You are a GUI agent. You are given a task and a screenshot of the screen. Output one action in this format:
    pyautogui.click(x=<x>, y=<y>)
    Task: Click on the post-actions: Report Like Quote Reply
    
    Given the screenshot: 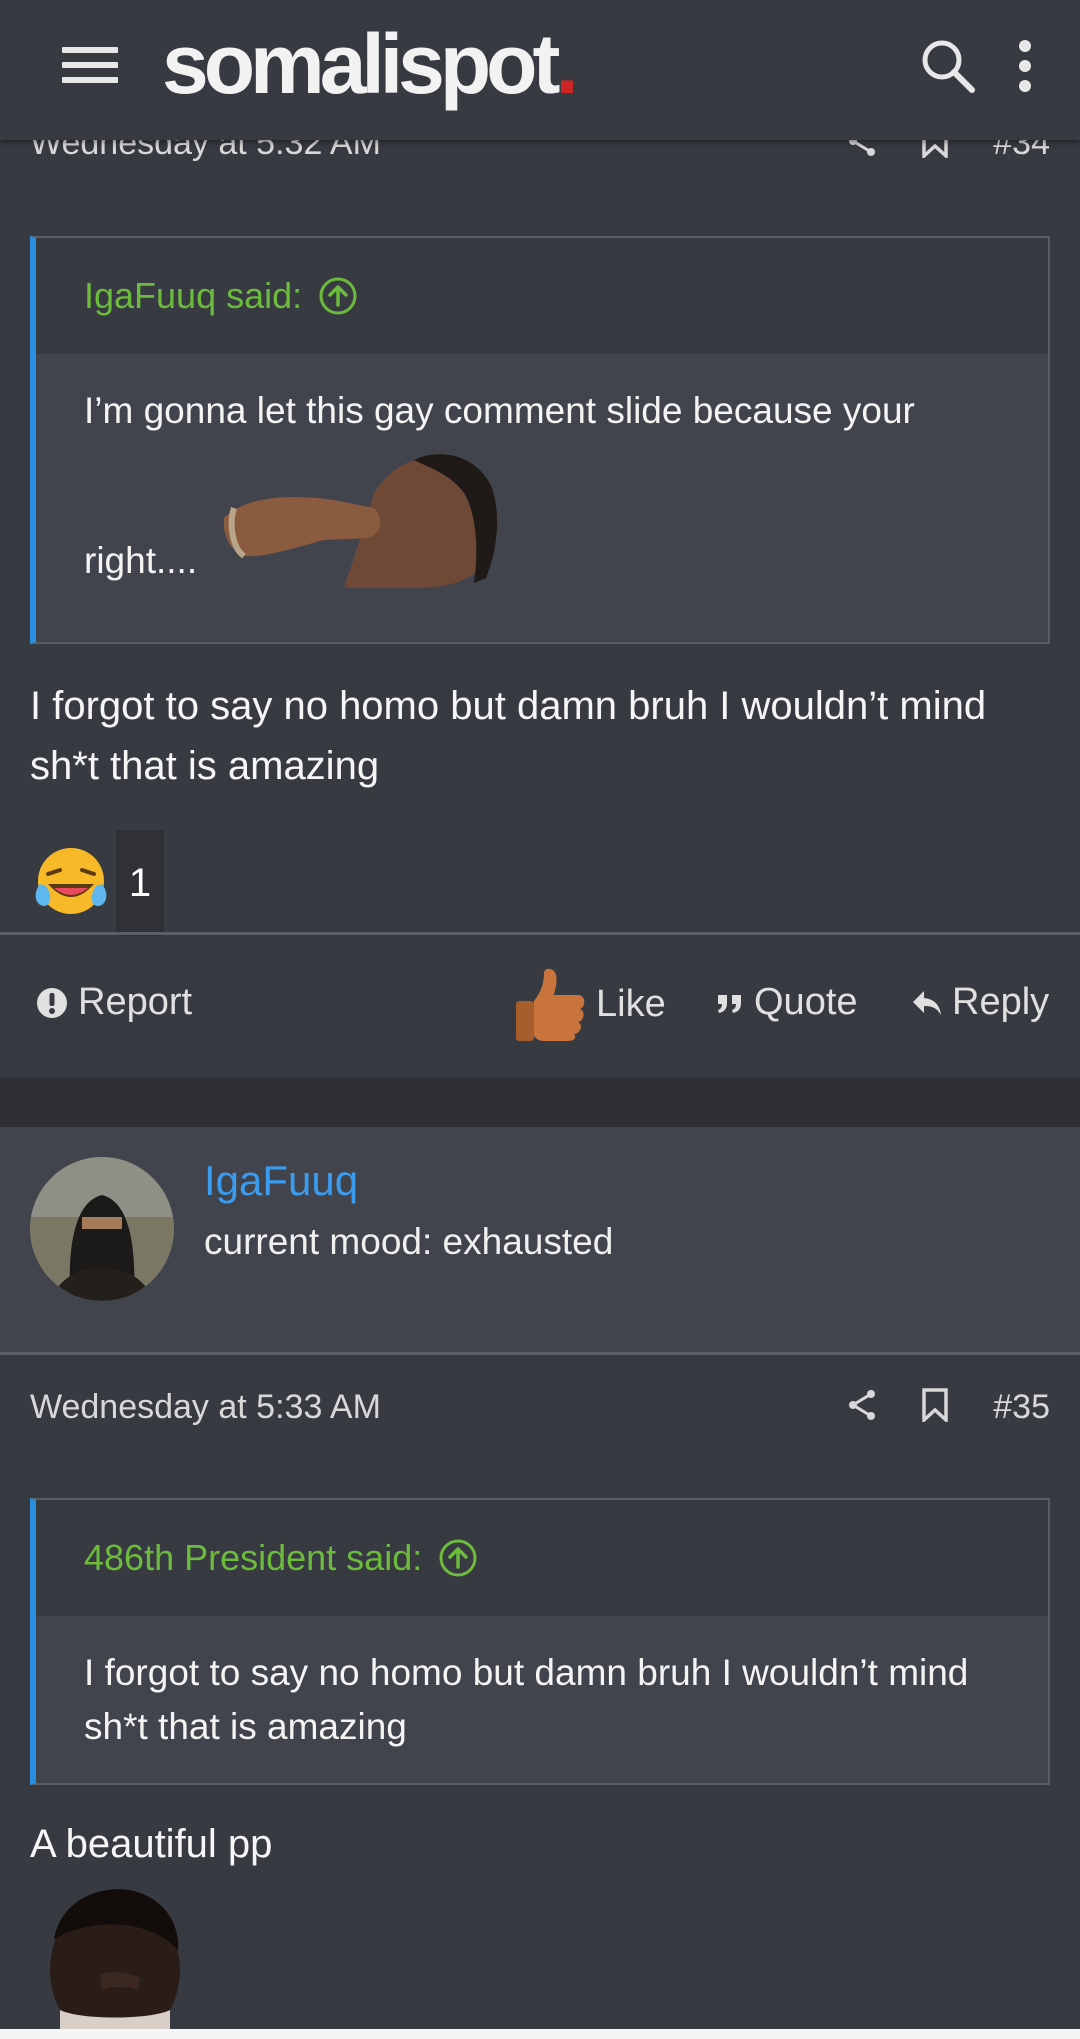 What is the action you would take?
    pyautogui.click(x=540, y=1006)
    